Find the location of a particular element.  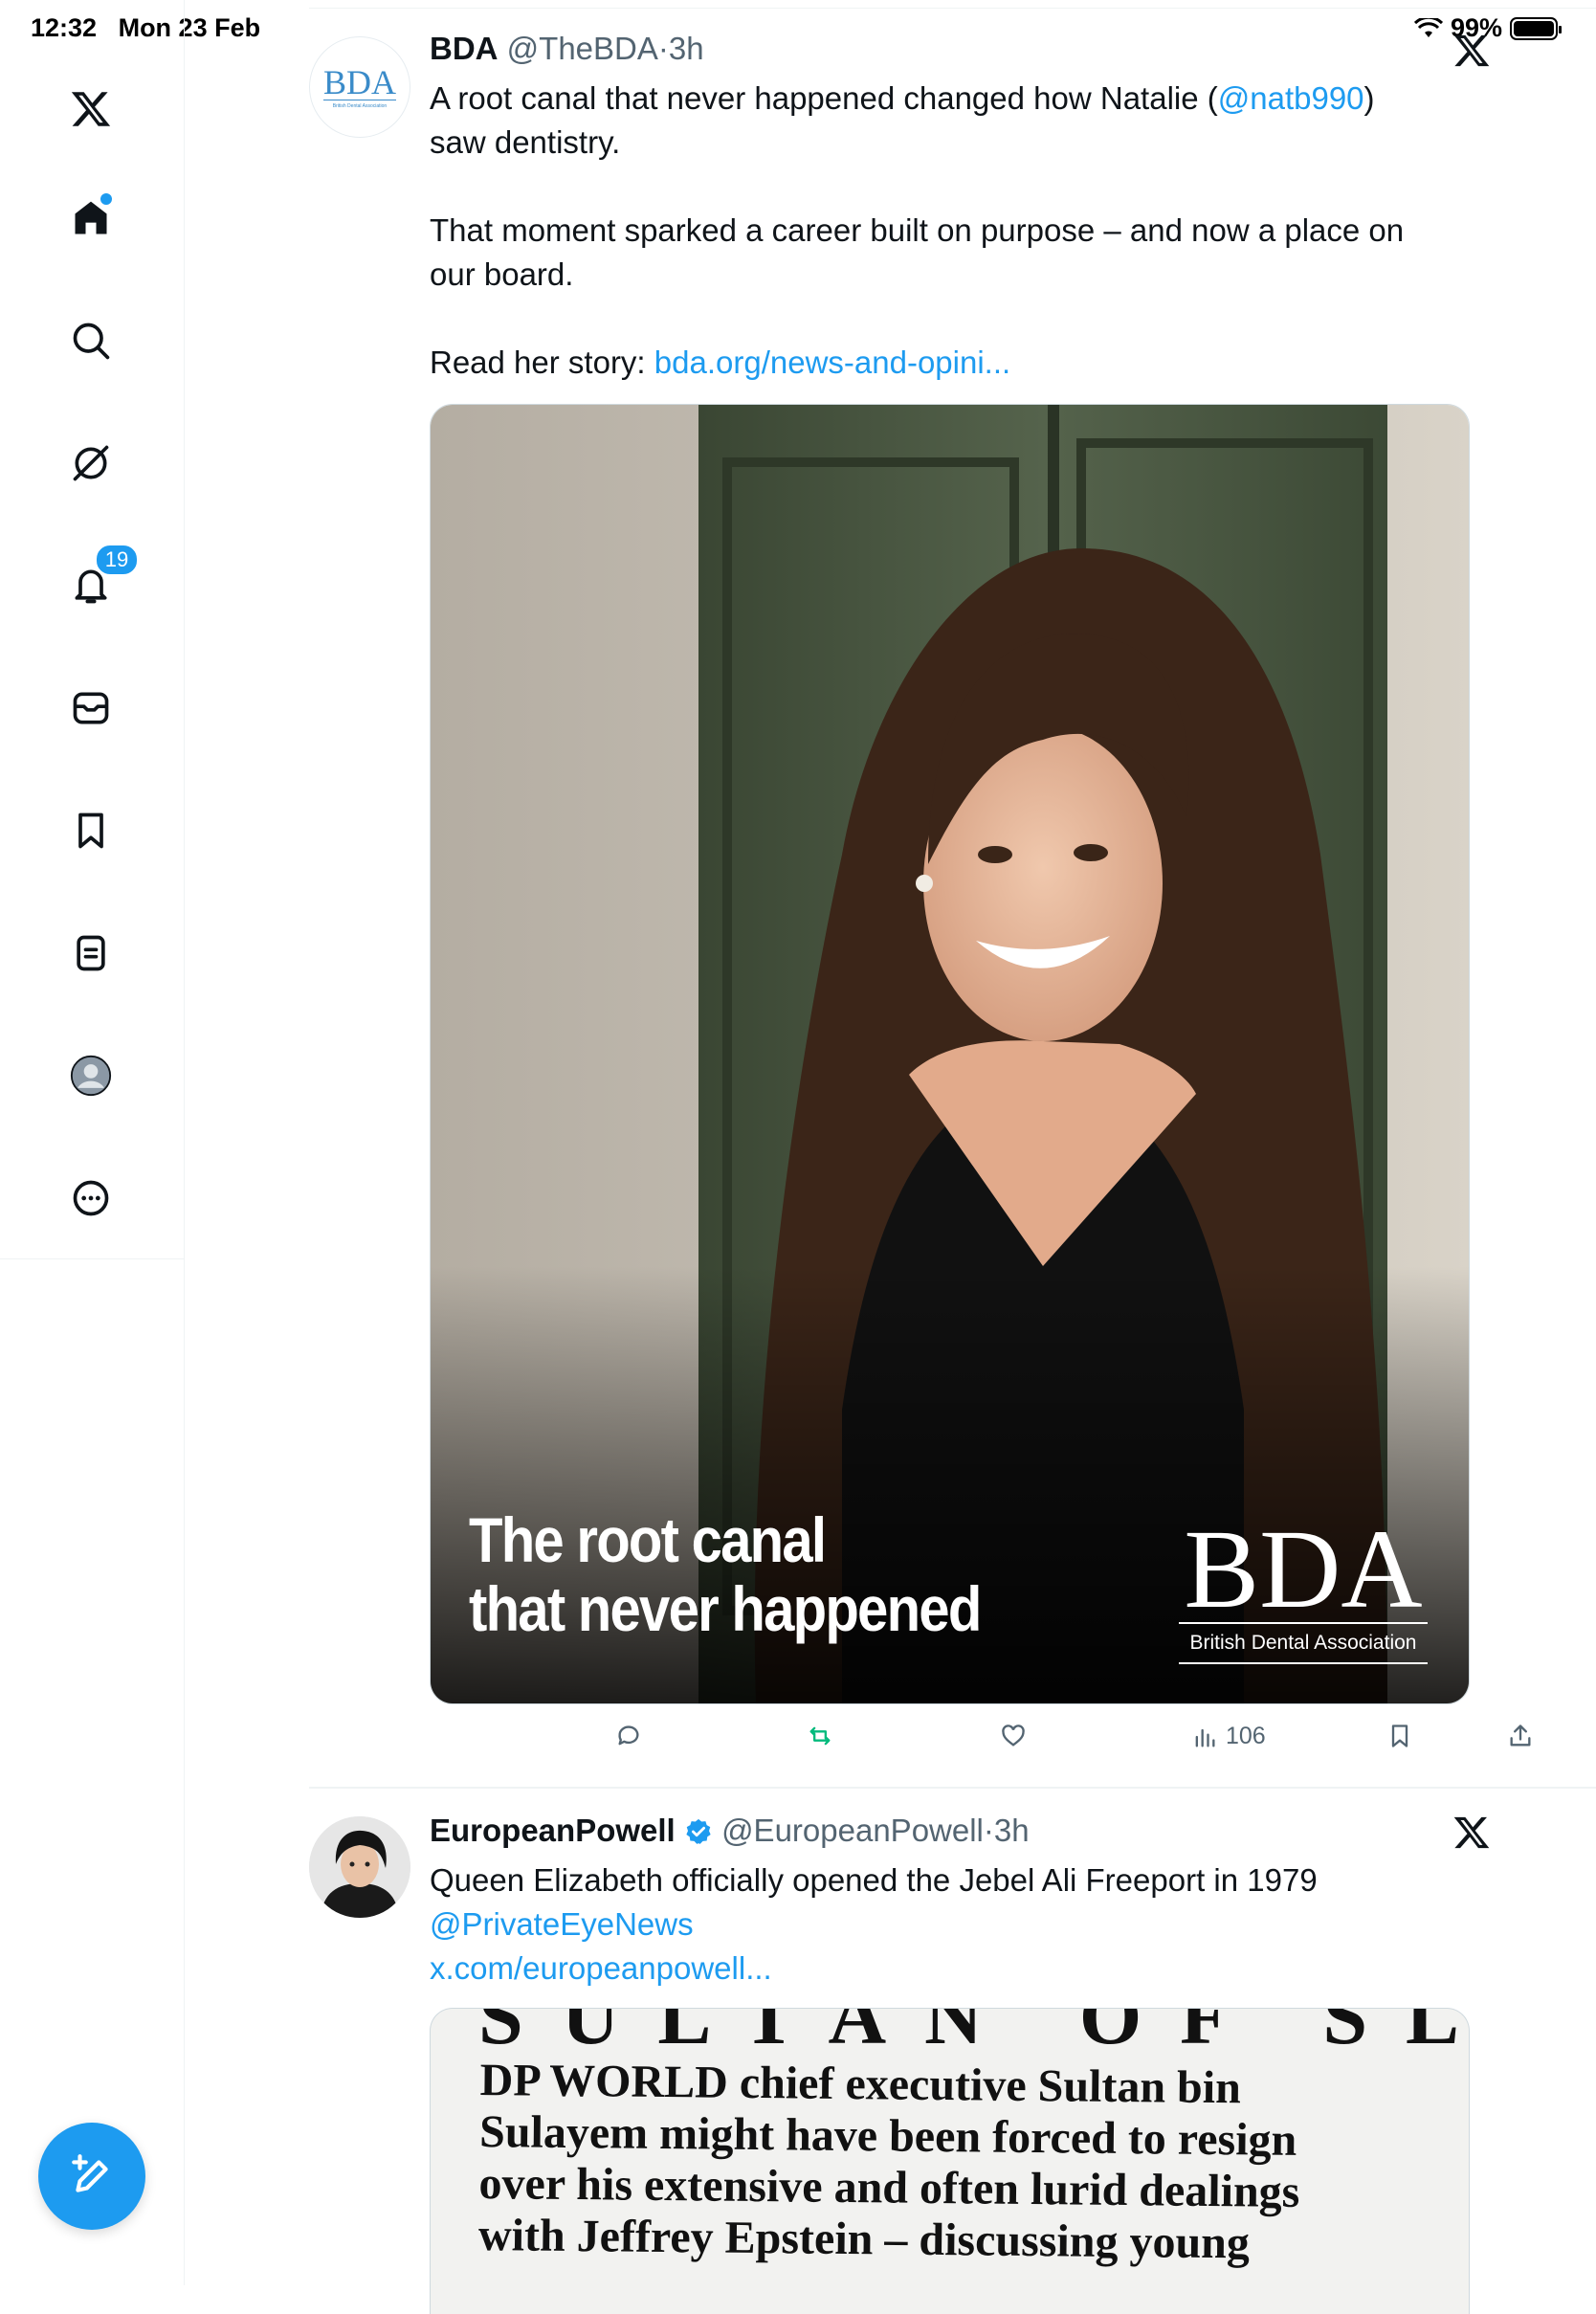

heart-icon is located at coordinates (1014, 1736).